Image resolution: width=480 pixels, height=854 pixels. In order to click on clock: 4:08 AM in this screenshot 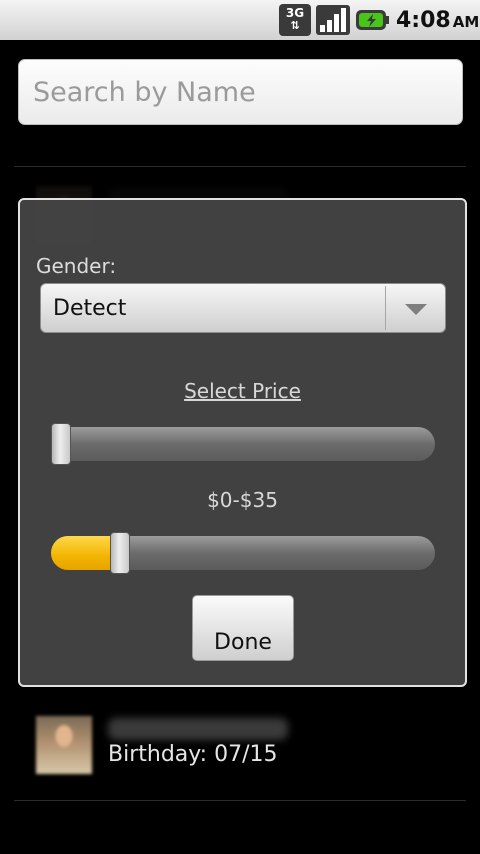, I will do `click(437, 20)`.